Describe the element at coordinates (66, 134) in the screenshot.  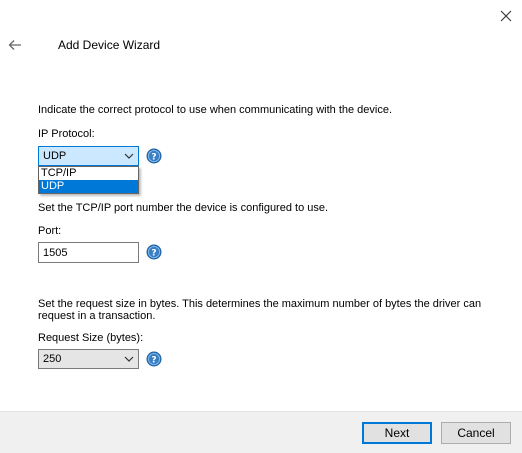
I see `protocol-label: IP Protocol:` at that location.